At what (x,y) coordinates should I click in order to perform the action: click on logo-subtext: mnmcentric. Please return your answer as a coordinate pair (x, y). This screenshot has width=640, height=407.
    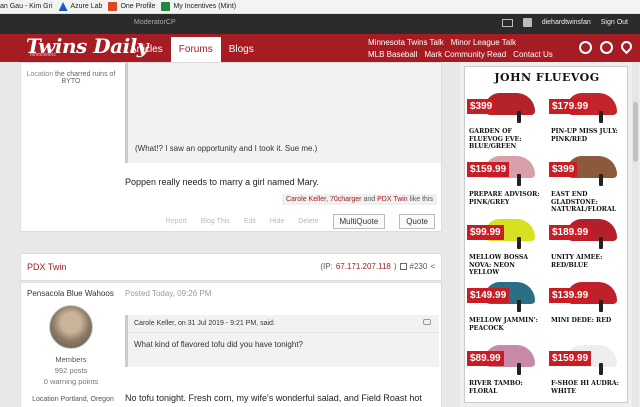
    Looking at the image, I should click on (43, 55).